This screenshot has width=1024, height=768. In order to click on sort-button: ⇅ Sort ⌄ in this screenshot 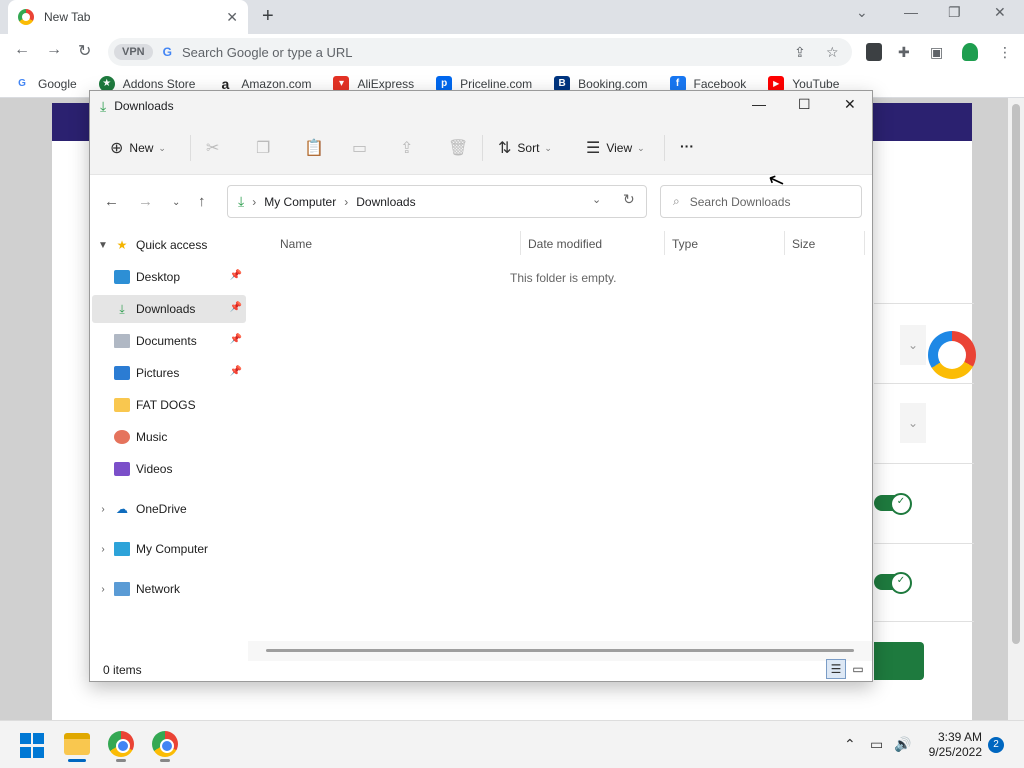, I will do `click(525, 148)`.